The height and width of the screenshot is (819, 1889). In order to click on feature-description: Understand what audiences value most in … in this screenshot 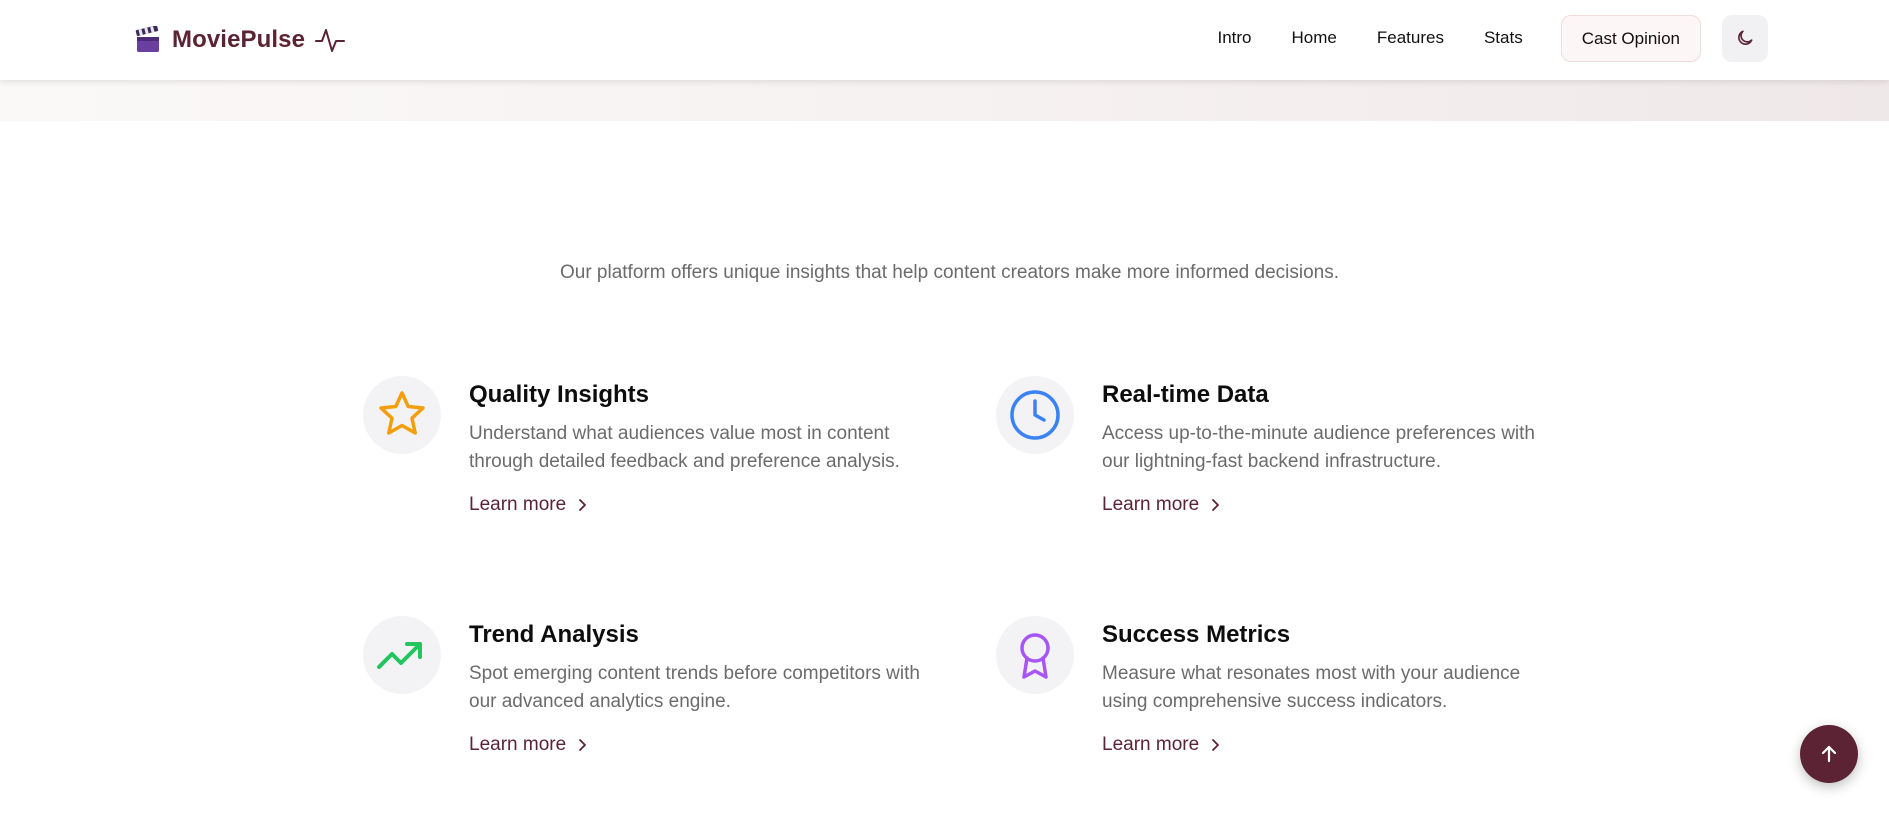, I will do `click(684, 447)`.